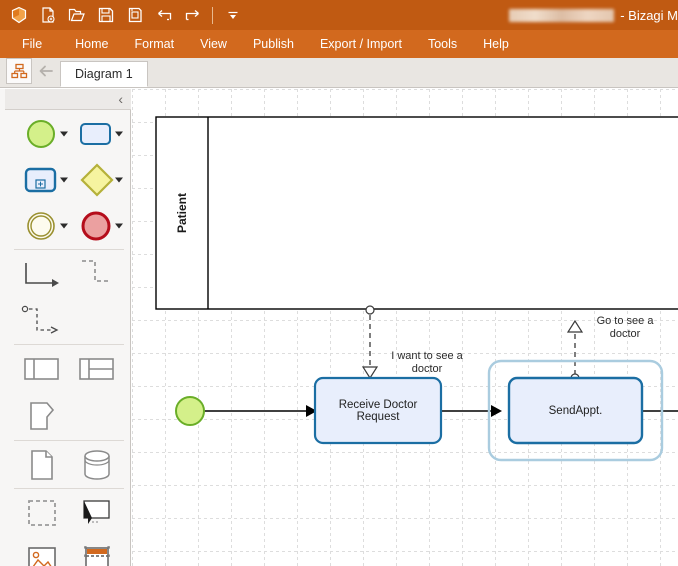  Describe the element at coordinates (273, 44) in the screenshot. I see `menu-item-publish: Publish` at that location.